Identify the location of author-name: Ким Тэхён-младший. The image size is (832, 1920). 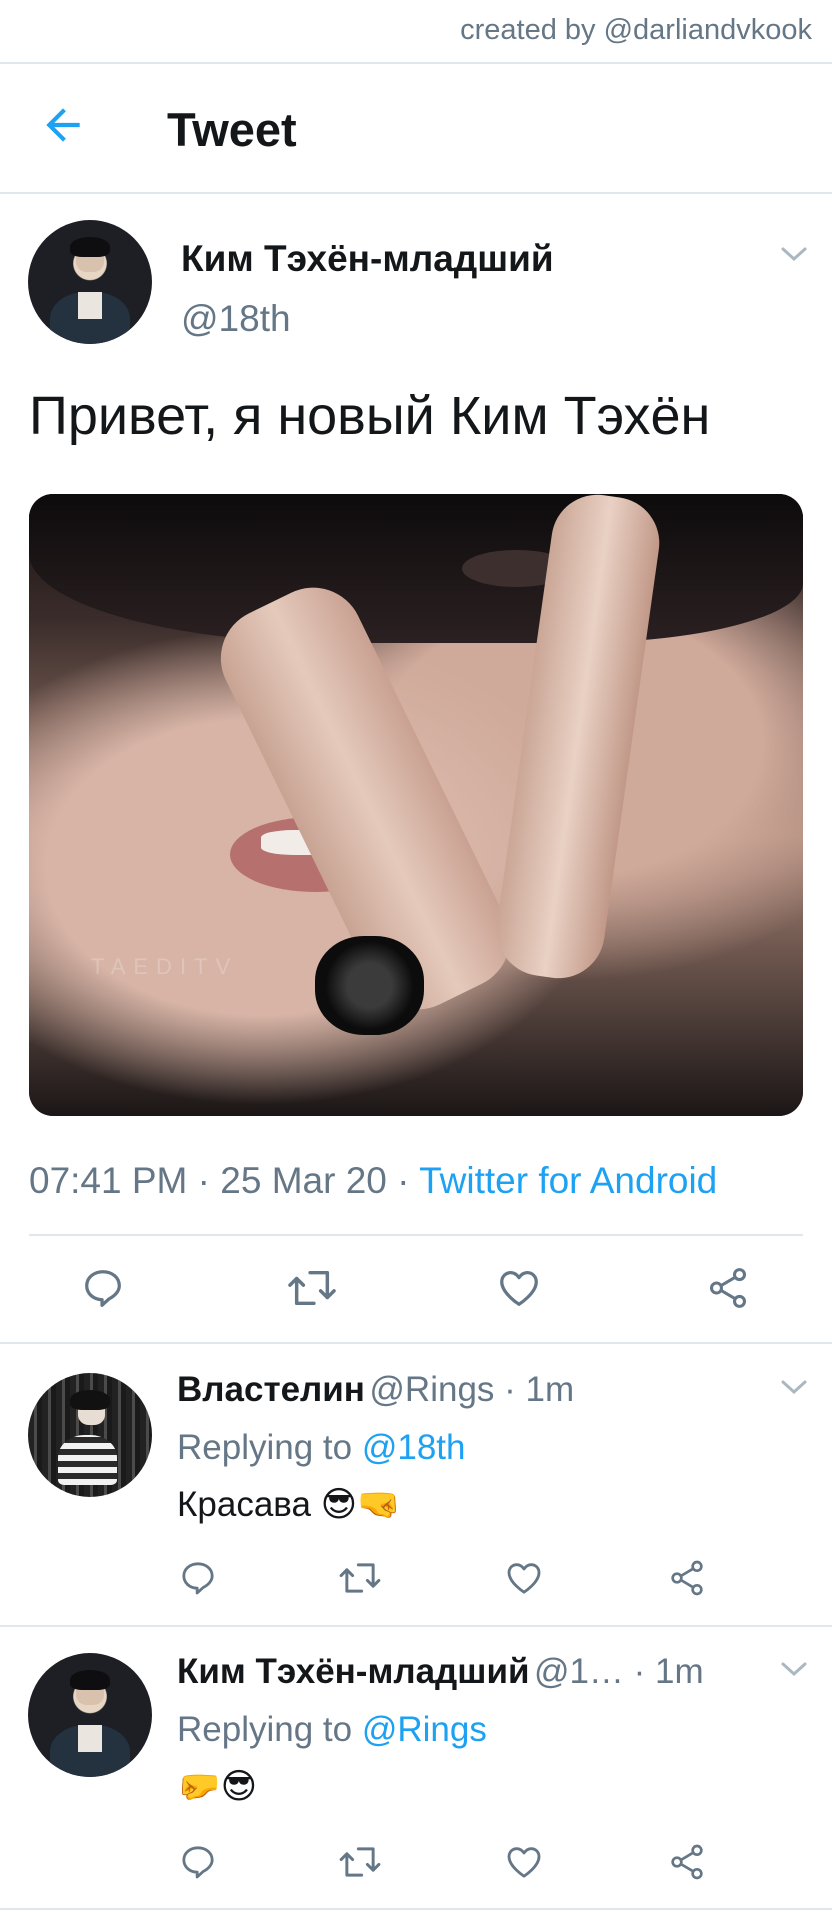
(367, 259).